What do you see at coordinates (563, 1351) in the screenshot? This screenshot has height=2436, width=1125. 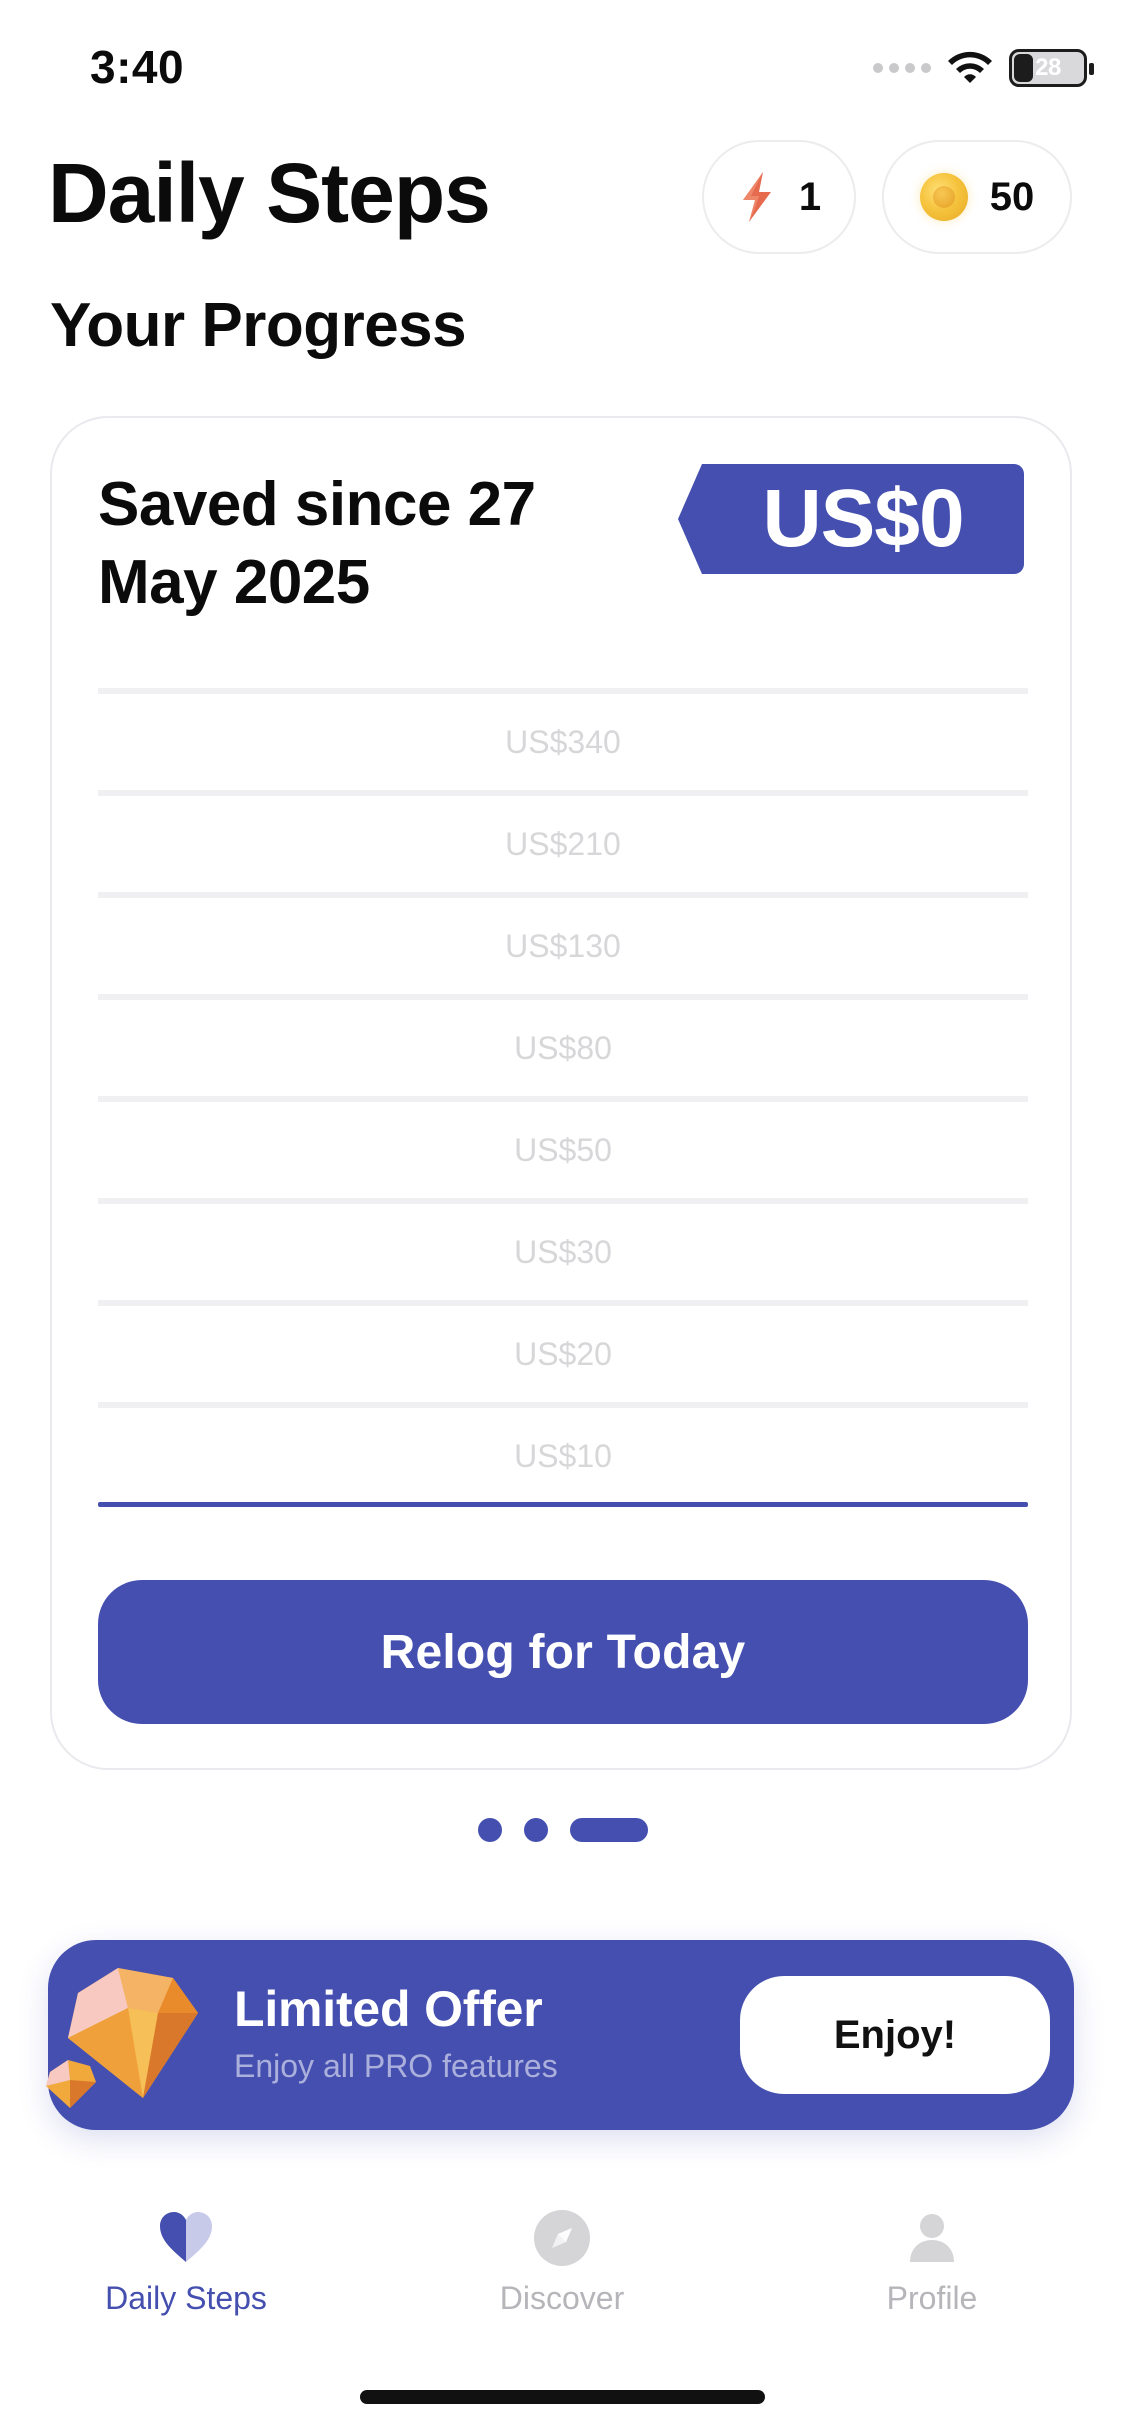 I see `level-row: US$20` at bounding box center [563, 1351].